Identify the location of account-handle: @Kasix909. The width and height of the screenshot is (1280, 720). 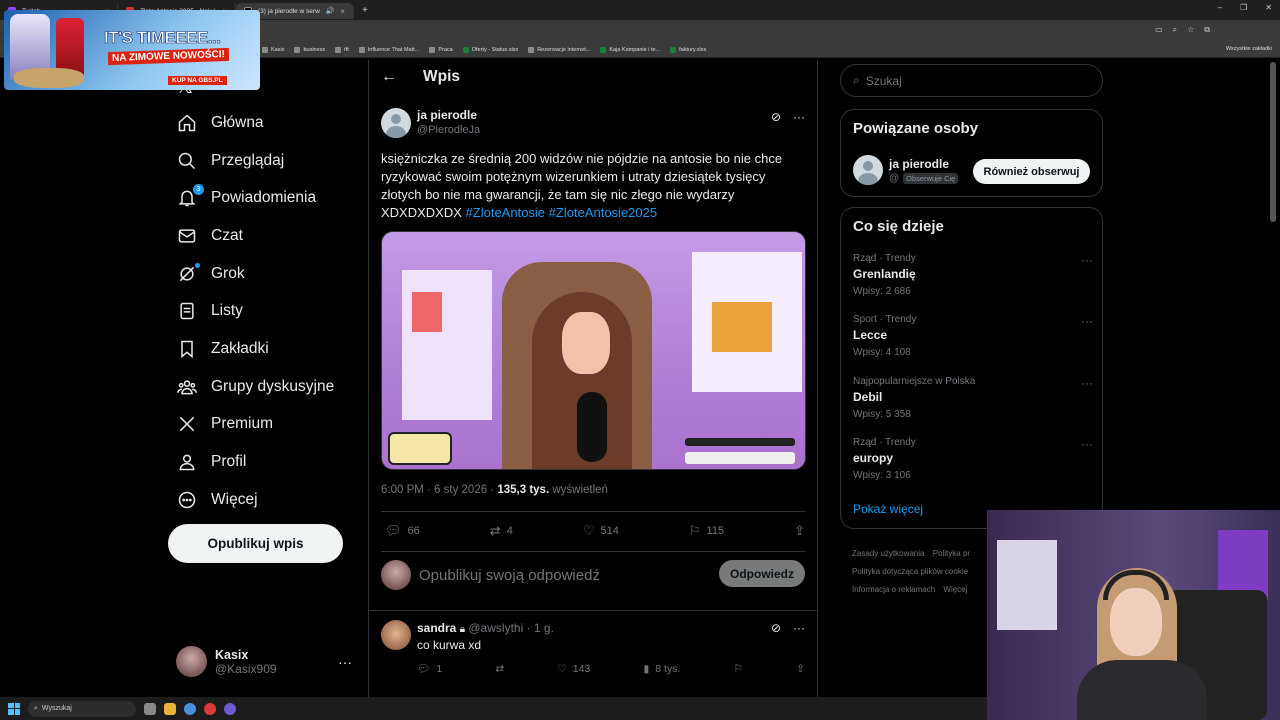
(246, 668).